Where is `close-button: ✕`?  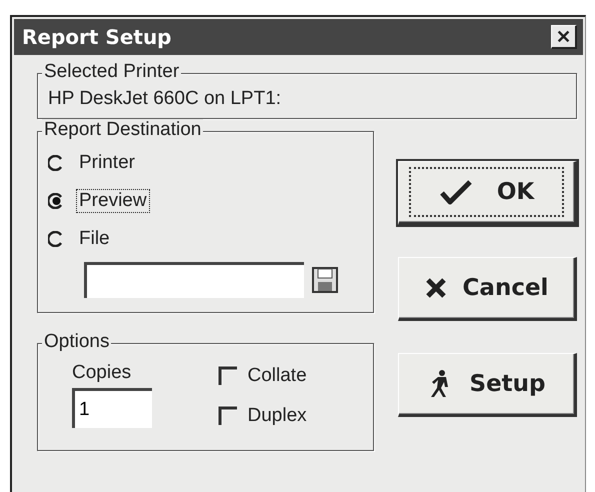 close-button: ✕ is located at coordinates (564, 37).